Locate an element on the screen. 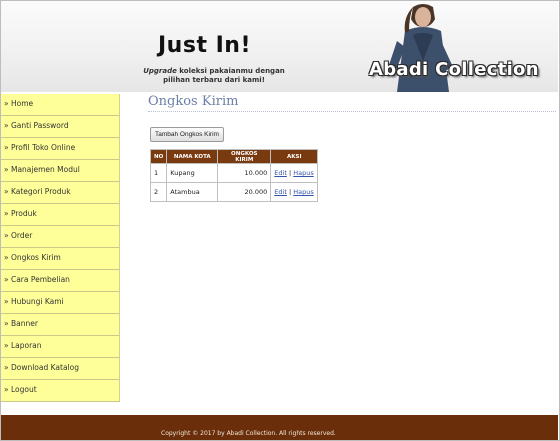 The width and height of the screenshot is (560, 441). cell-nama-kota: Kupang is located at coordinates (192, 173).